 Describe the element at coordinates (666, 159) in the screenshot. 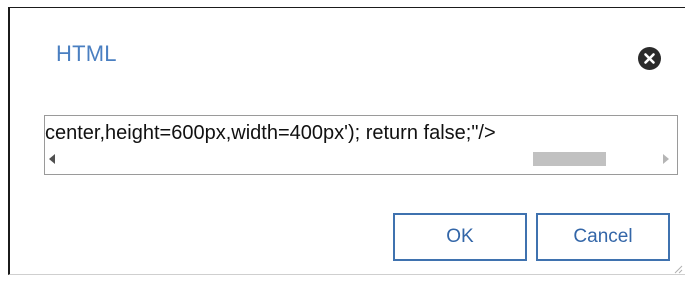

I see `arrow-right-icon` at that location.